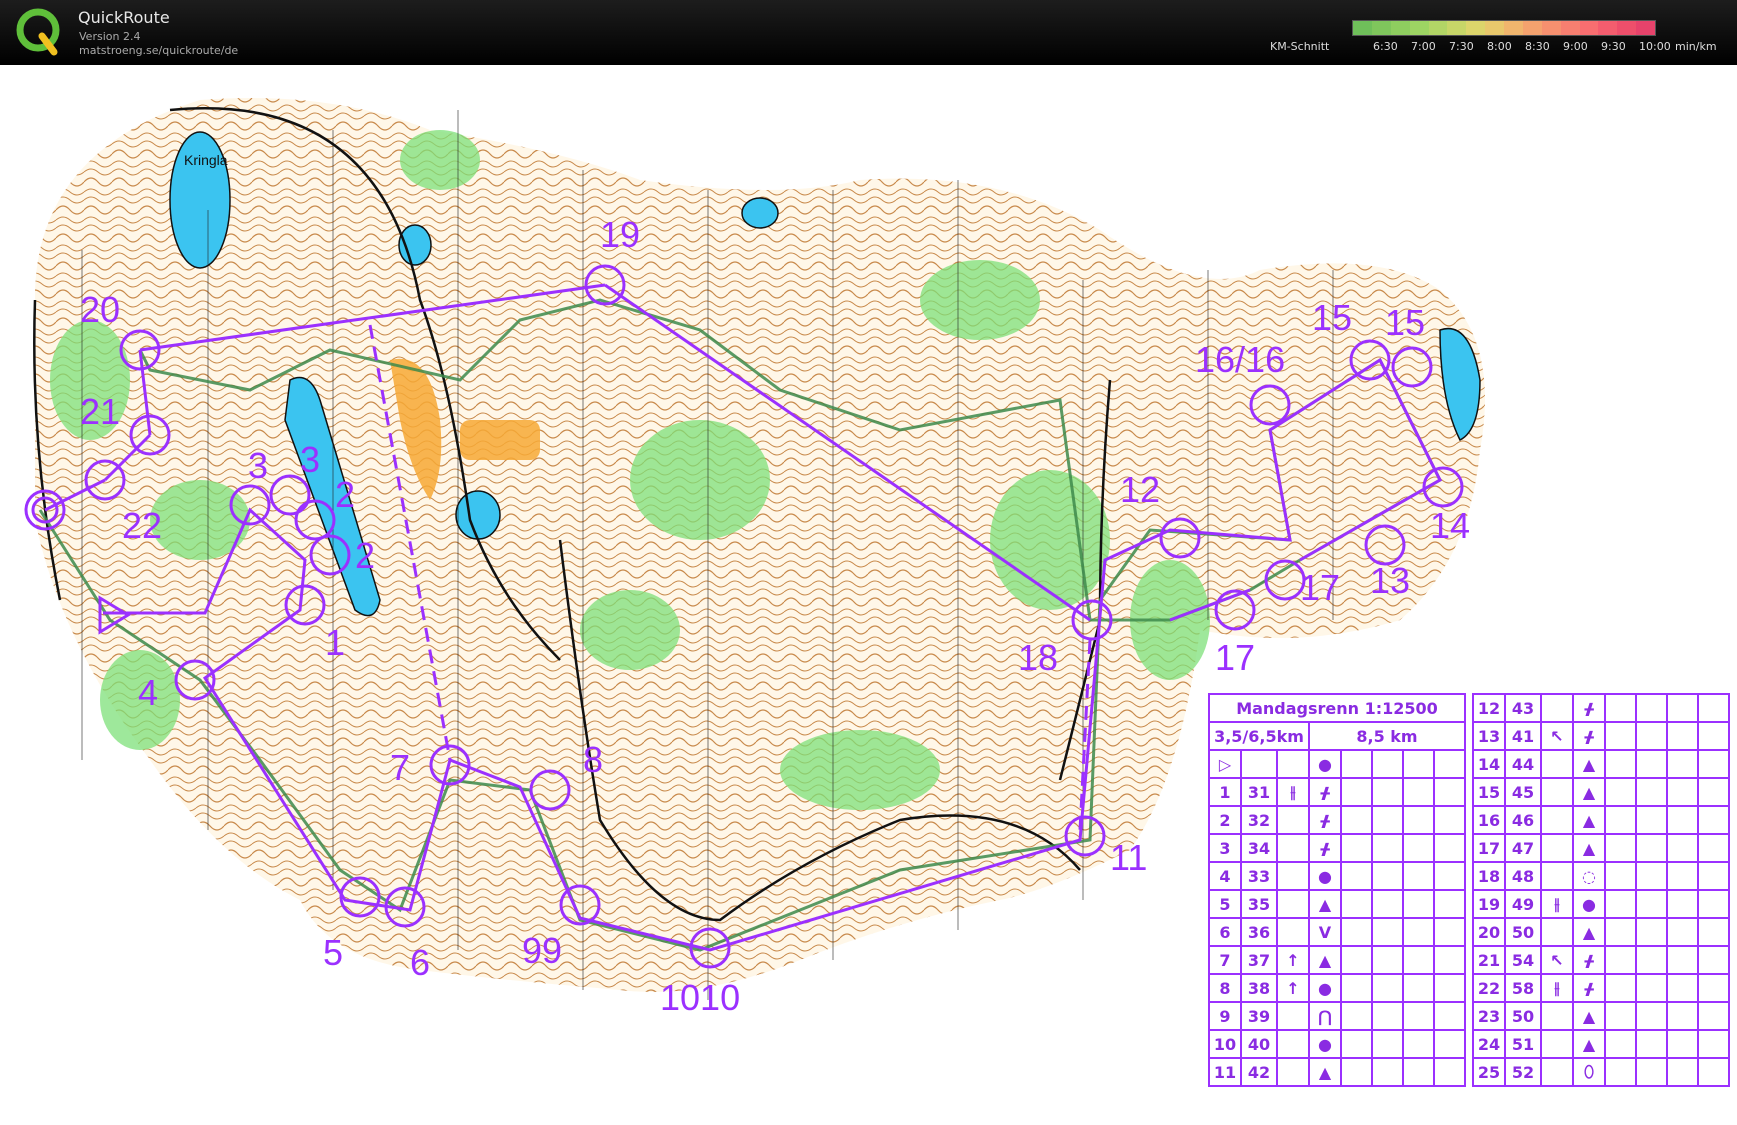  What do you see at coordinates (1489, 820) in the screenshot?
I see `control-number-cell: 16` at bounding box center [1489, 820].